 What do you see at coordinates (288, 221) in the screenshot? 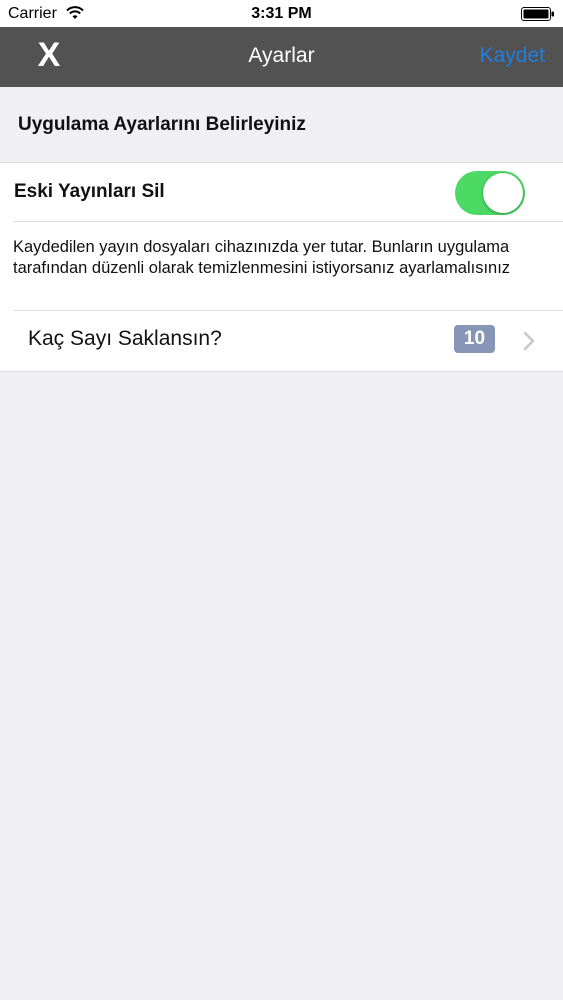
I see `row-divider` at bounding box center [288, 221].